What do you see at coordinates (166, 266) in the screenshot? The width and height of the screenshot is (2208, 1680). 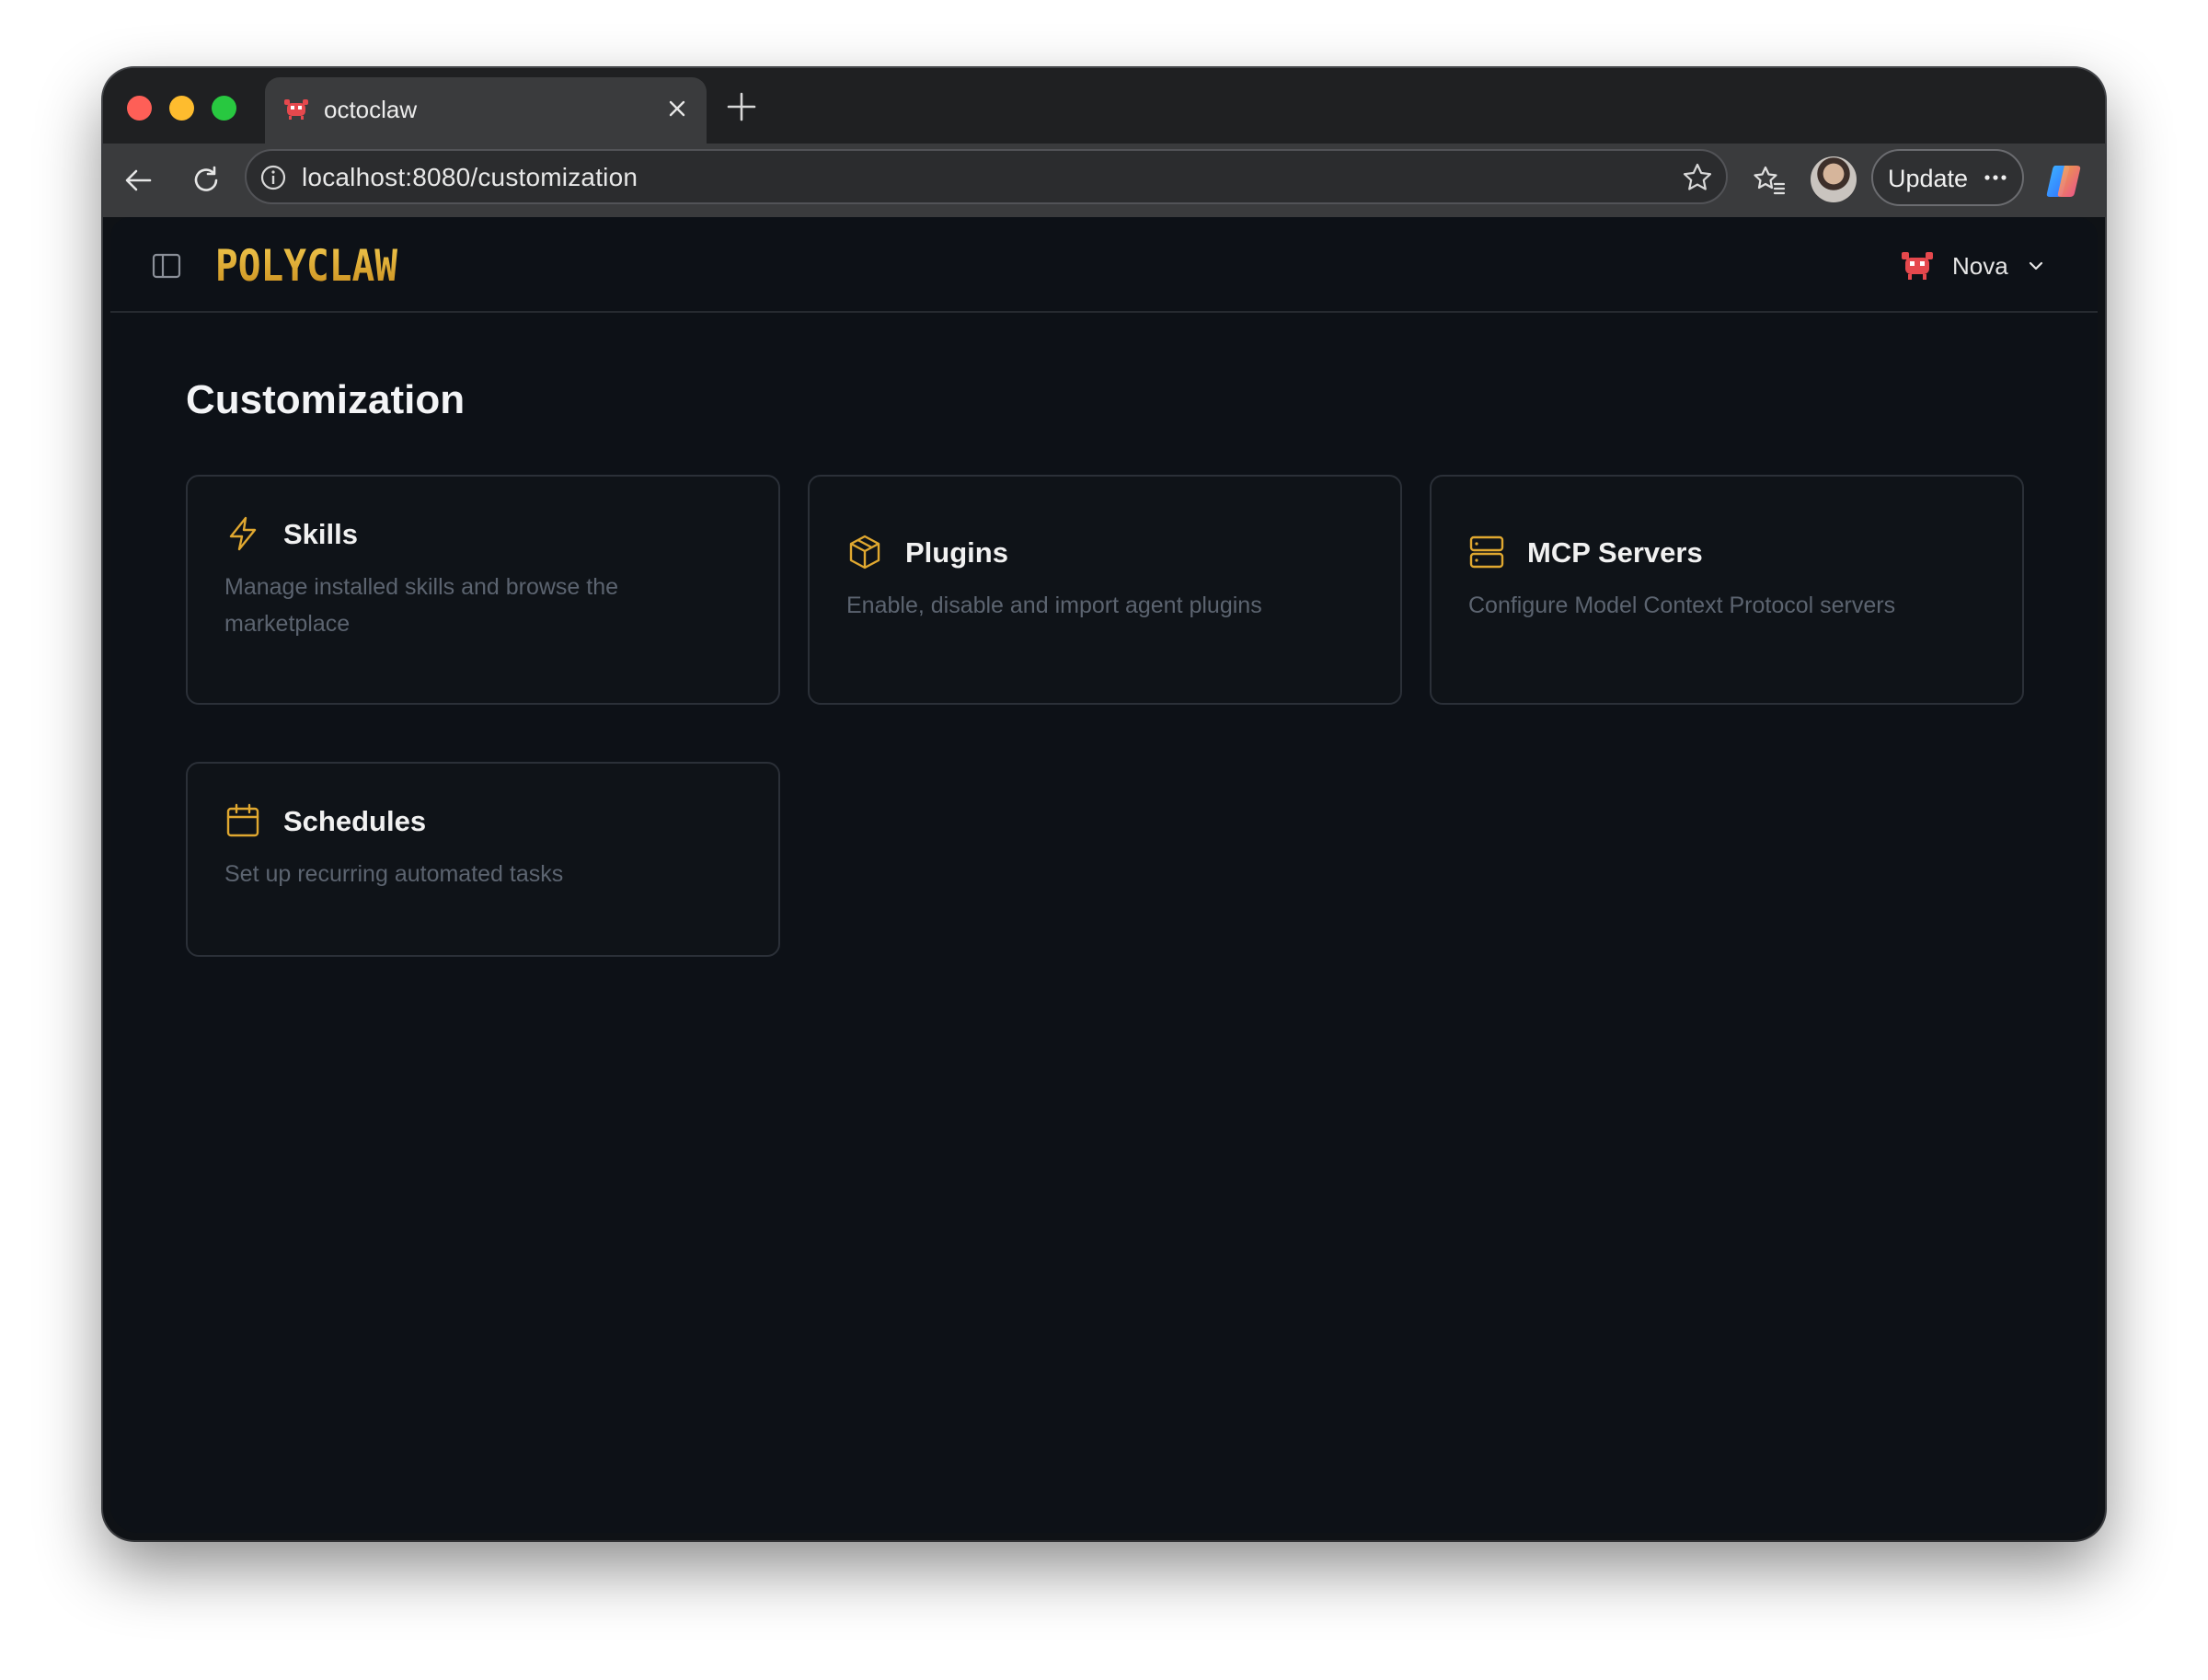 I see `sidebar-toggle-icon` at bounding box center [166, 266].